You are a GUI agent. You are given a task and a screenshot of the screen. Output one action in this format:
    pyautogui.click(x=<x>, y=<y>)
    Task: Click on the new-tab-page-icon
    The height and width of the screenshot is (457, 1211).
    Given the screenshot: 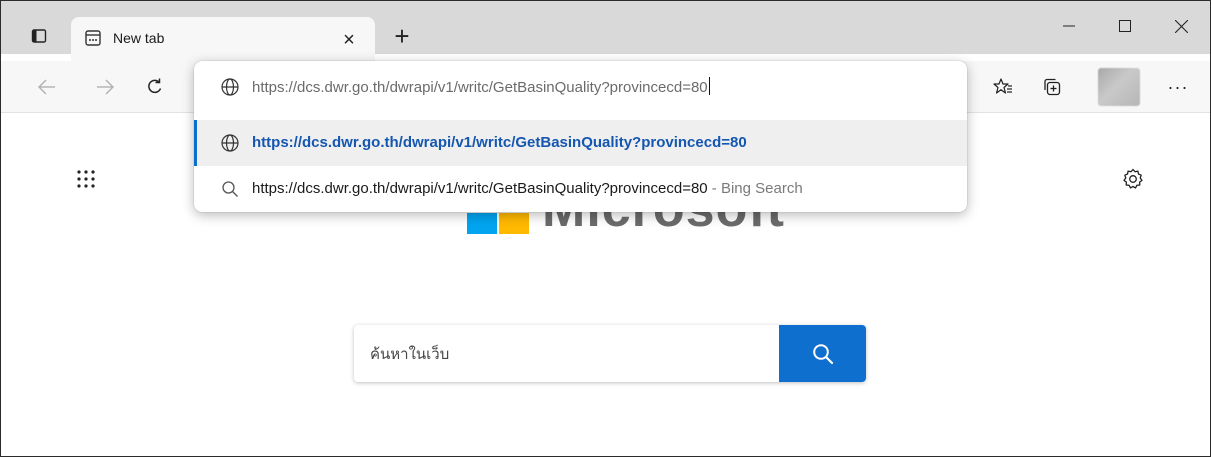 What is the action you would take?
    pyautogui.click(x=93, y=38)
    